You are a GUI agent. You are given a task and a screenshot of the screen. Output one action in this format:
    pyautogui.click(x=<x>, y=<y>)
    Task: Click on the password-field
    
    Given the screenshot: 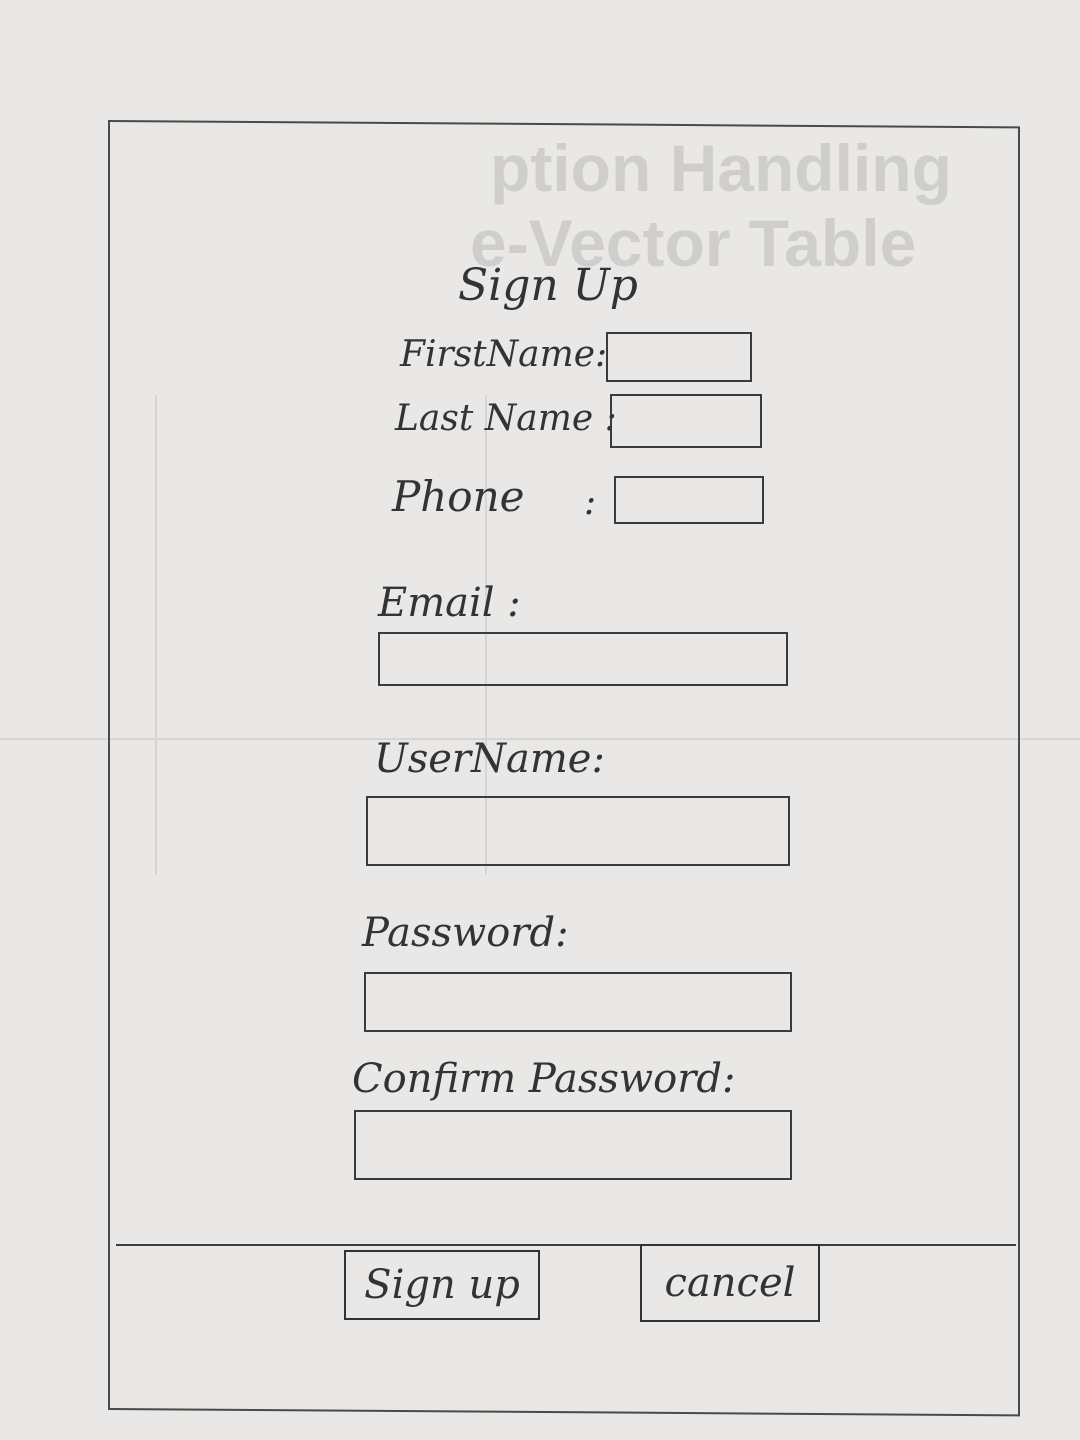 What is the action you would take?
    pyautogui.click(x=578, y=1002)
    